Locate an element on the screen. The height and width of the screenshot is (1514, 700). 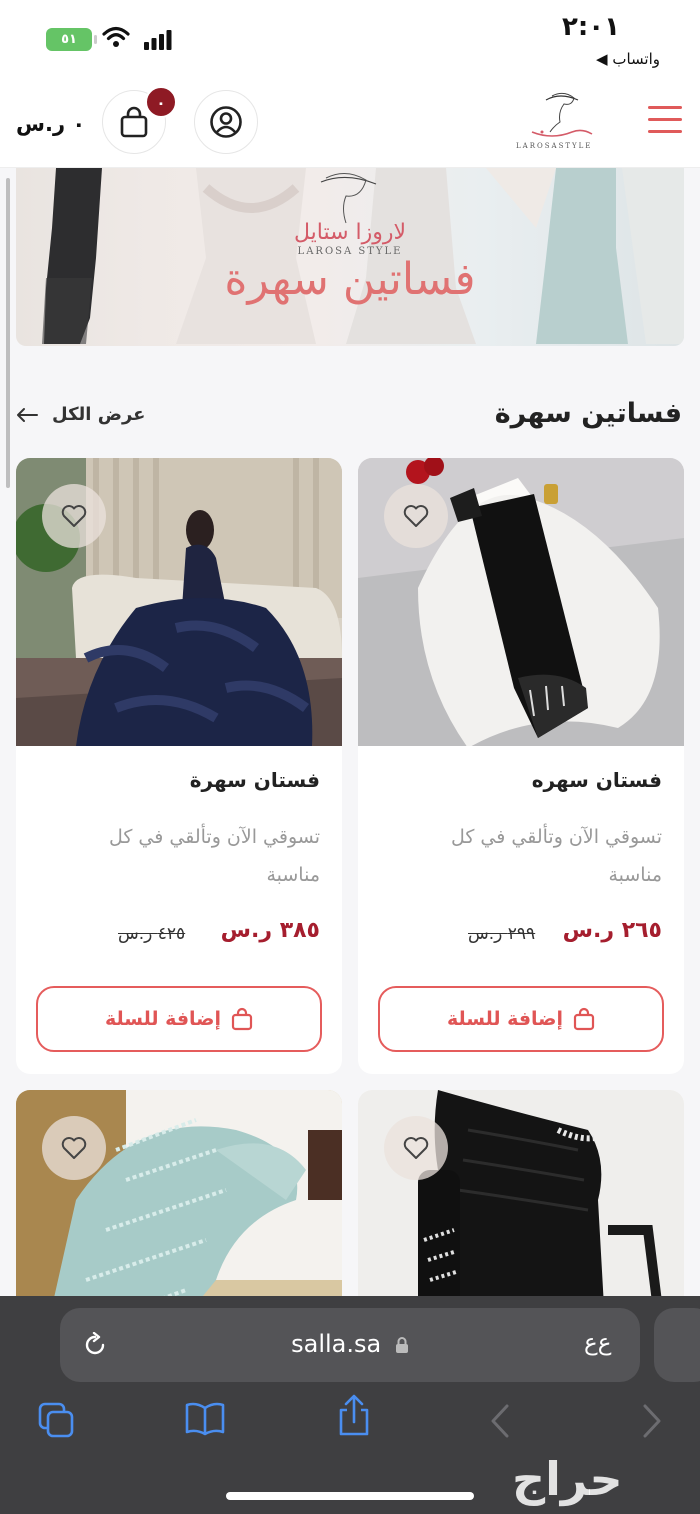
category-banner: لاروزا ستايل LAROSA STYLE فساتين سهرة is located at coordinates (350, 257).